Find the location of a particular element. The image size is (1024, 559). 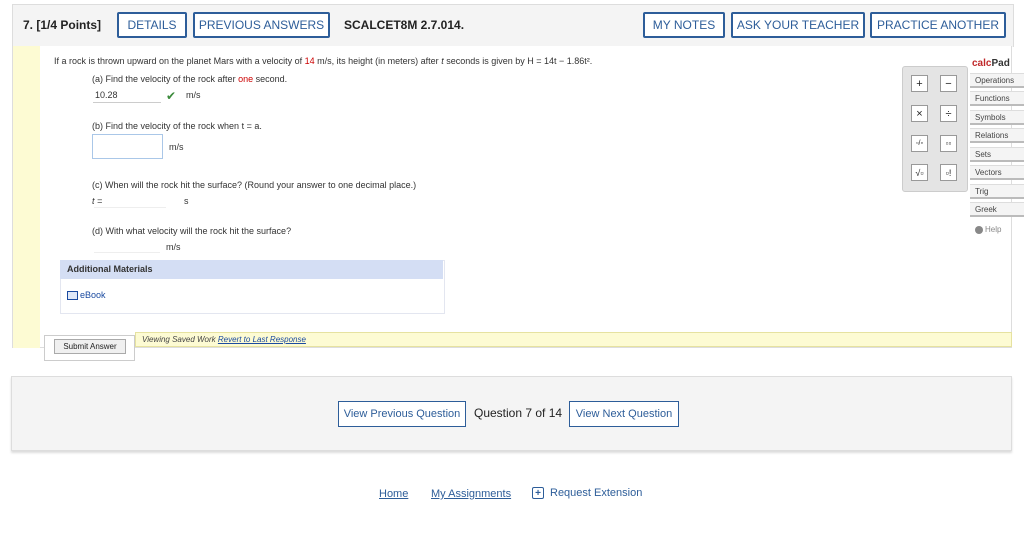

practice-another-button: PRACTICE ANOTHER is located at coordinates (938, 25).